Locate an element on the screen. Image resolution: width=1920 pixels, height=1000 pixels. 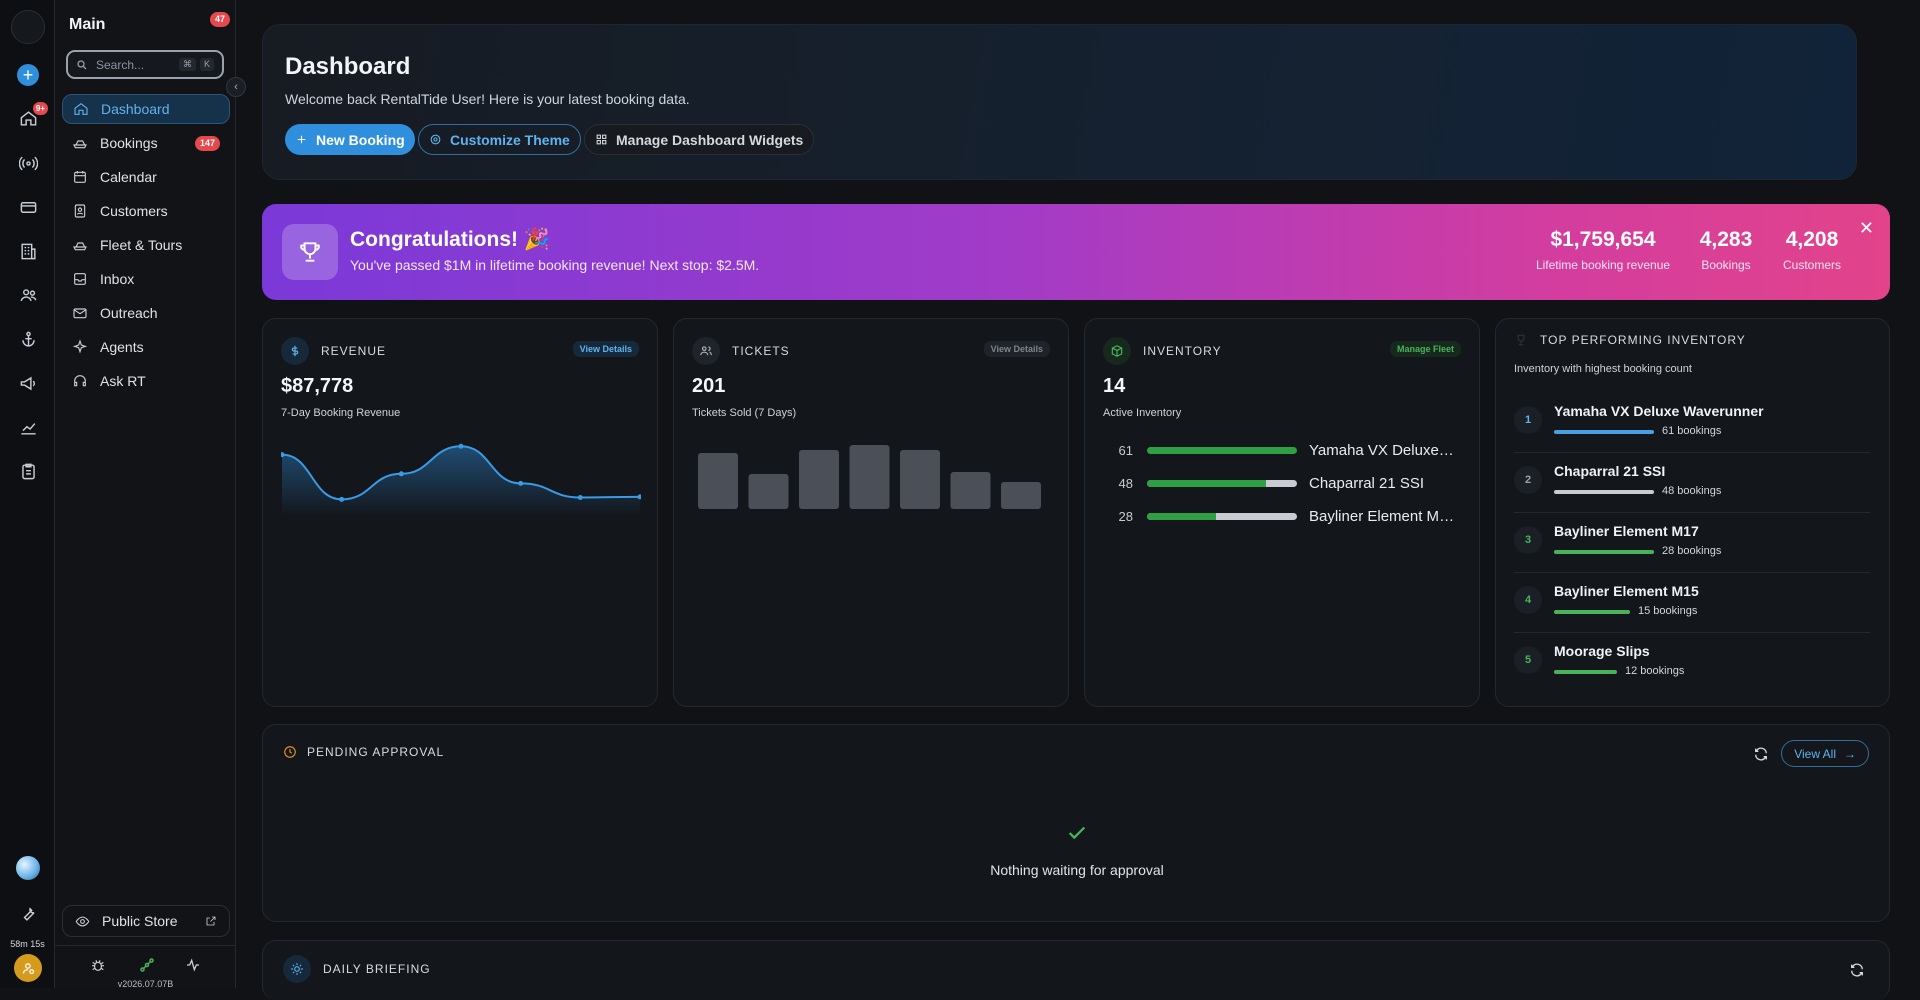
chart-icon is located at coordinates (28, 427).